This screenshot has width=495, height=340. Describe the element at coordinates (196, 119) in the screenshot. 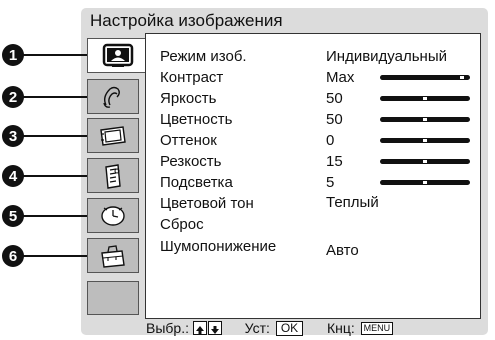

I see `setting-label: Цветность` at that location.